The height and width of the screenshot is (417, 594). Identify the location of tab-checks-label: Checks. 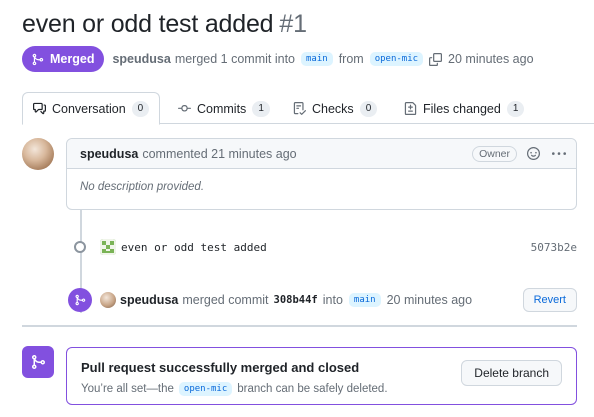
(333, 108).